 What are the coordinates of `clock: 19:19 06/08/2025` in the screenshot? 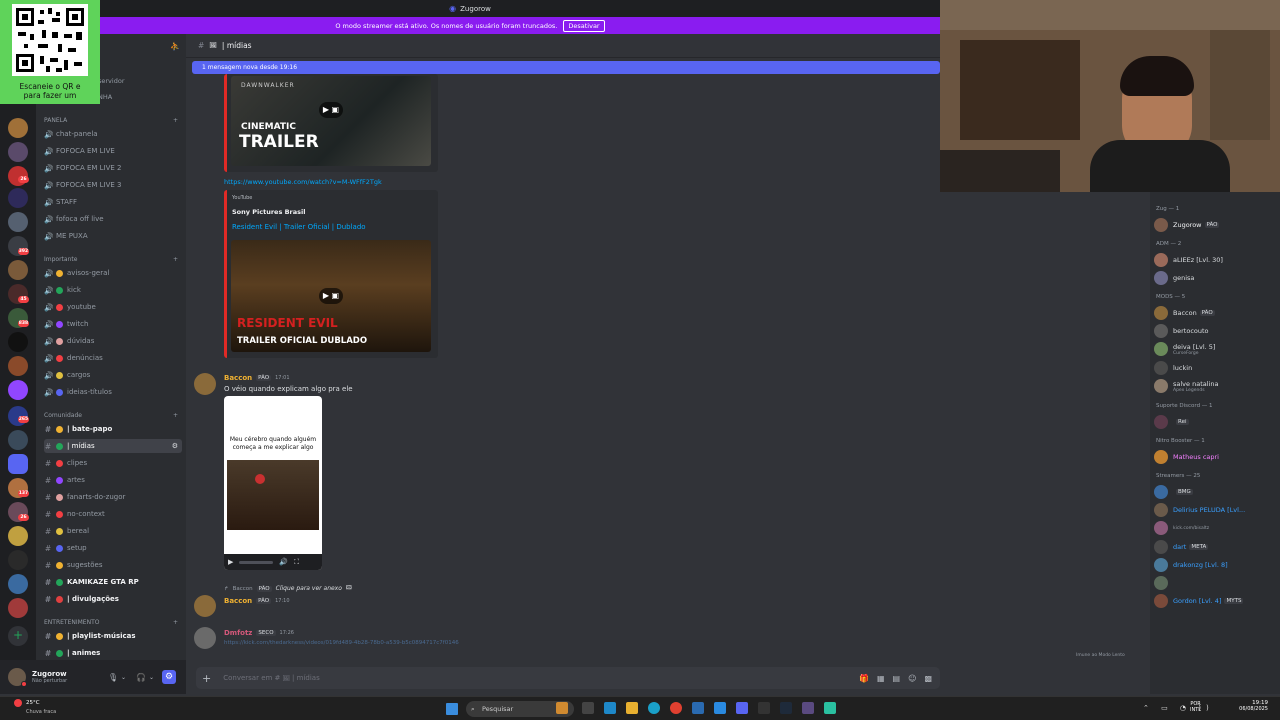 It's located at (1250, 706).